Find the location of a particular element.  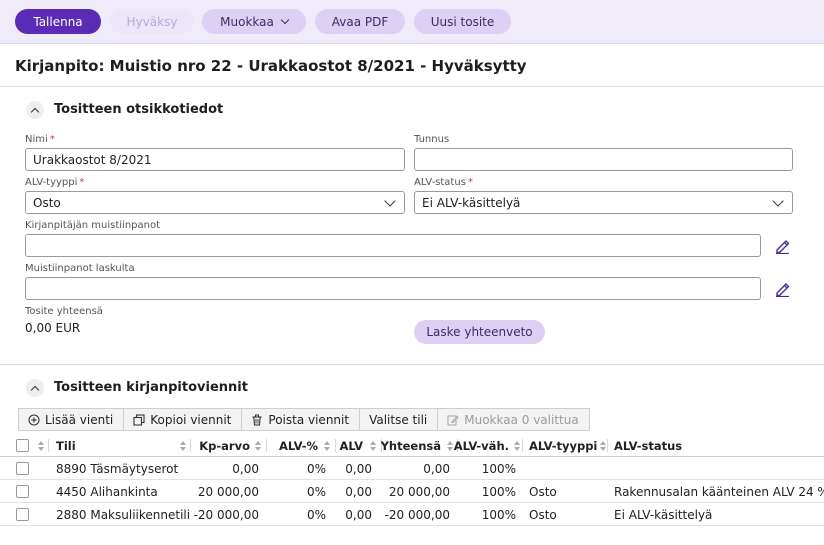

vat-type-value: Osto is located at coordinates (47, 202).